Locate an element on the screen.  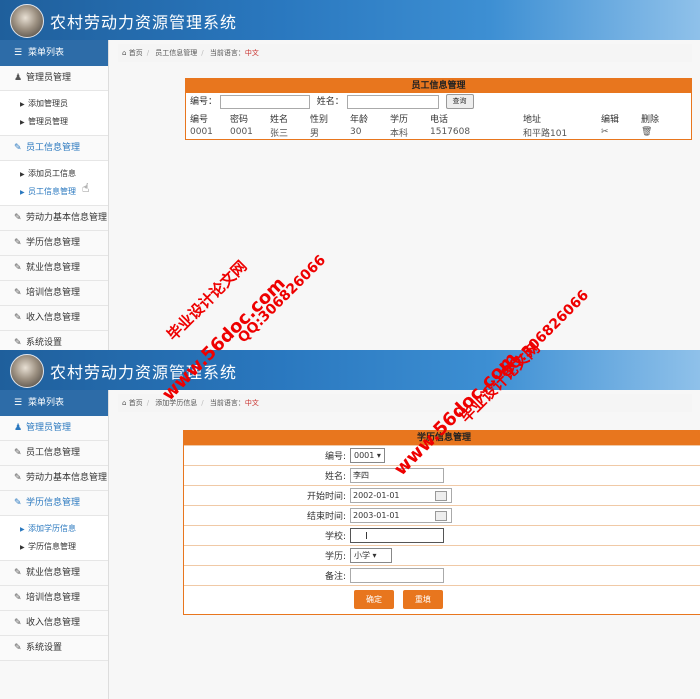
table-header-row: 编号 密码 姓名 性别 年龄 学历 电话 地址 编辑 删除 is located at coordinates (438, 118).